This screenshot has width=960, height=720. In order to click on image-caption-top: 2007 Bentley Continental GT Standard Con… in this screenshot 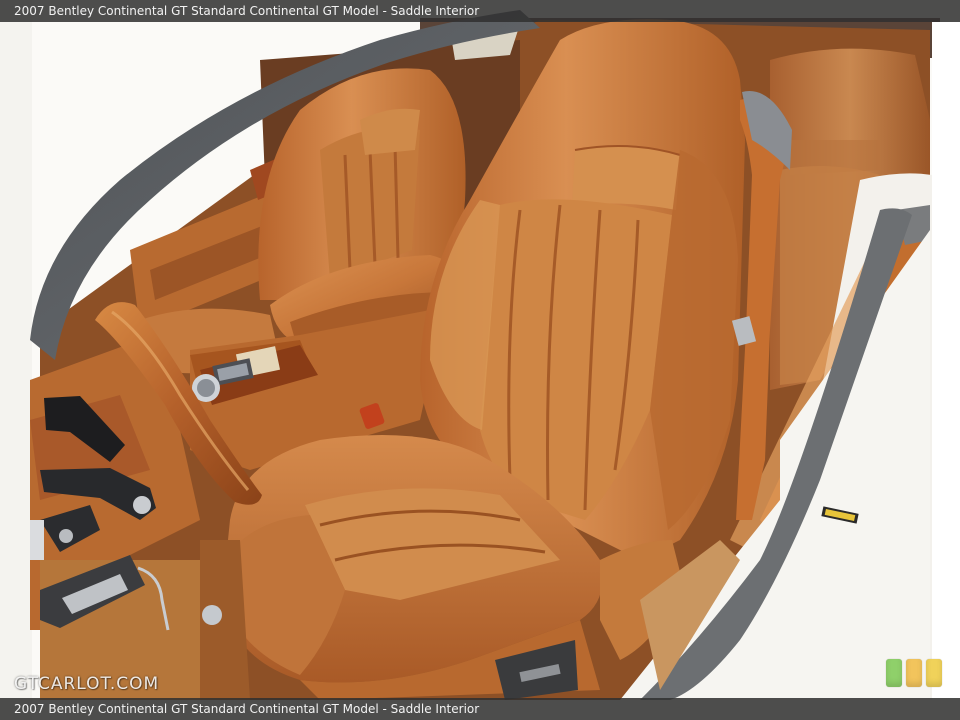, I will do `click(480, 11)`.